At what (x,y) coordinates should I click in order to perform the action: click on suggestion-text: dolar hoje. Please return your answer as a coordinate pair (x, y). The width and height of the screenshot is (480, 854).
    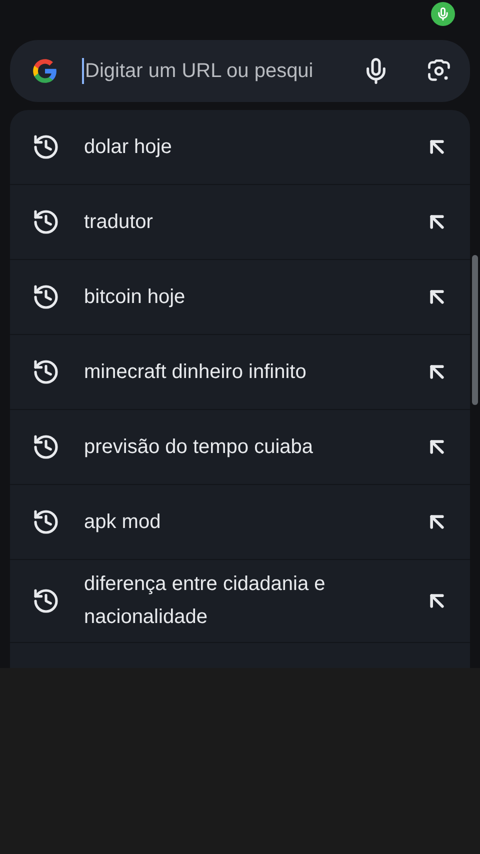
    Looking at the image, I should click on (246, 147).